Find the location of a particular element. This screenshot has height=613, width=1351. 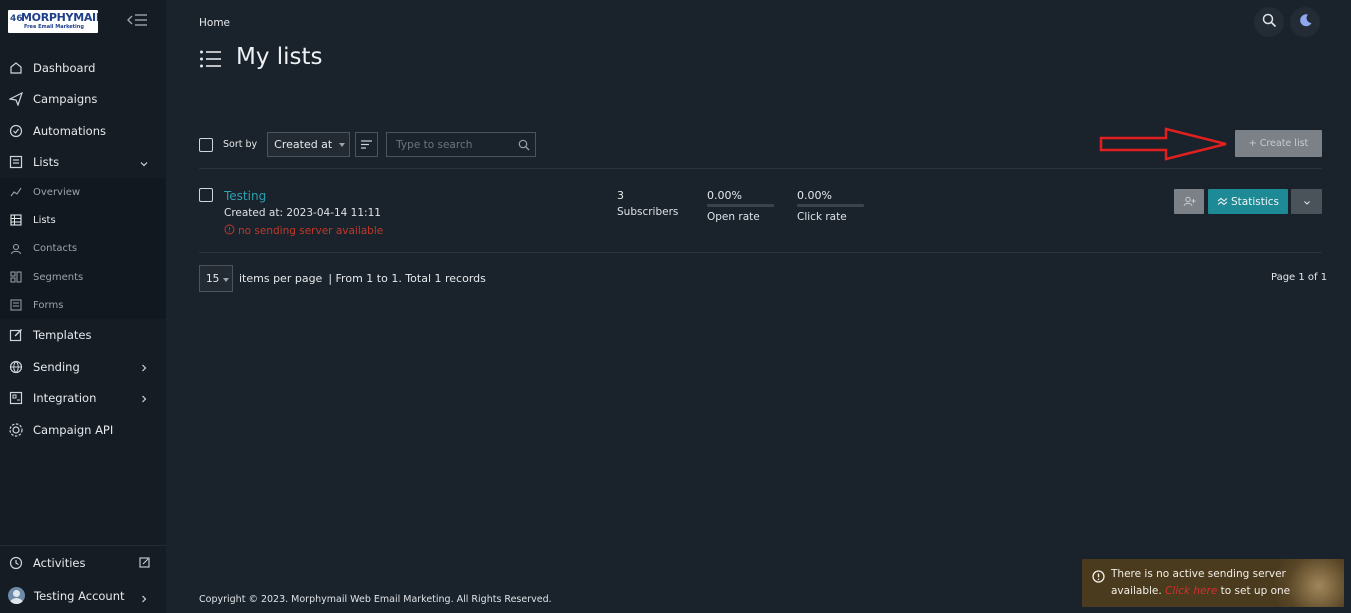

sidebar-subitem-segments: Segments is located at coordinates (83, 277).